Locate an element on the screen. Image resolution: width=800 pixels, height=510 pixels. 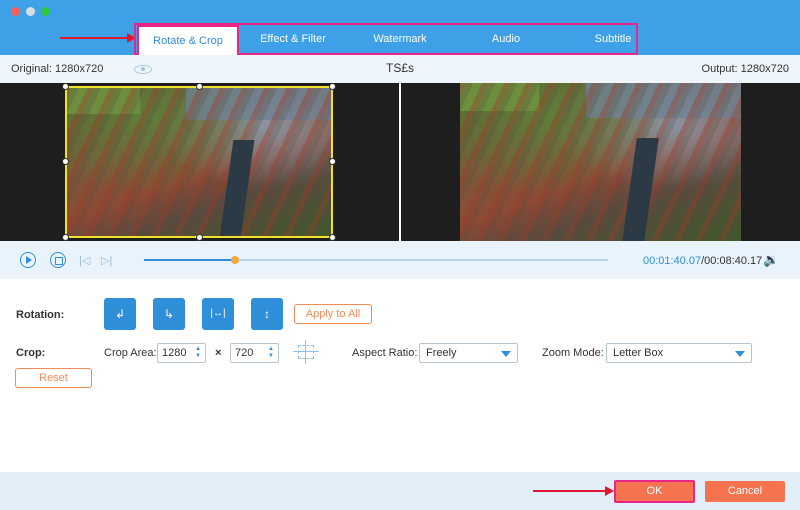
crop-width-value: 1280 is located at coordinates (174, 353).